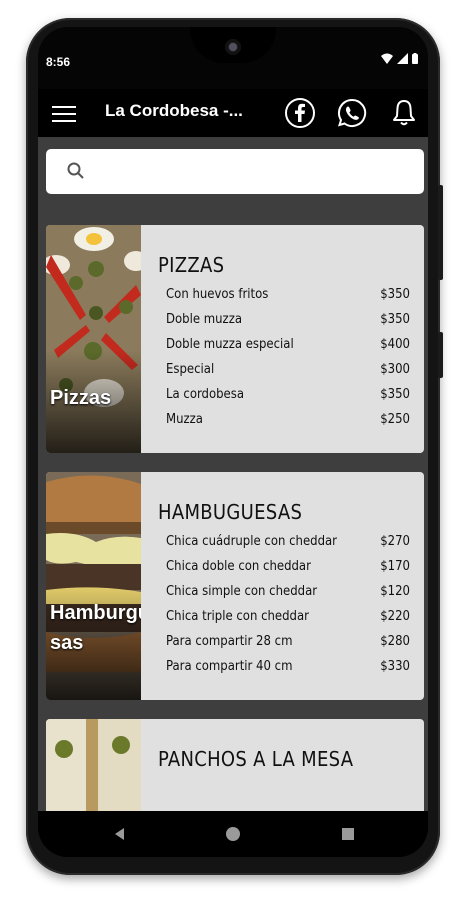 The height and width of the screenshot is (900, 455). I want to click on pizza-image, so click(93, 339).